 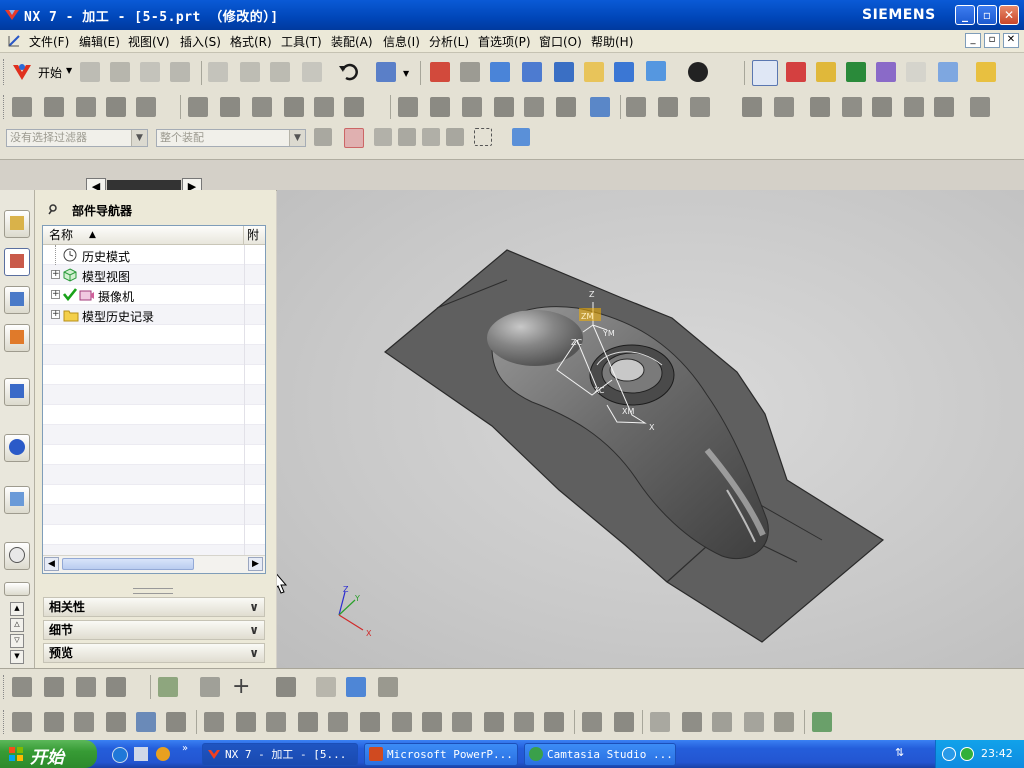 What do you see at coordinates (185, 748) in the screenshot?
I see `quicklaunch-more-icon: »` at bounding box center [185, 748].